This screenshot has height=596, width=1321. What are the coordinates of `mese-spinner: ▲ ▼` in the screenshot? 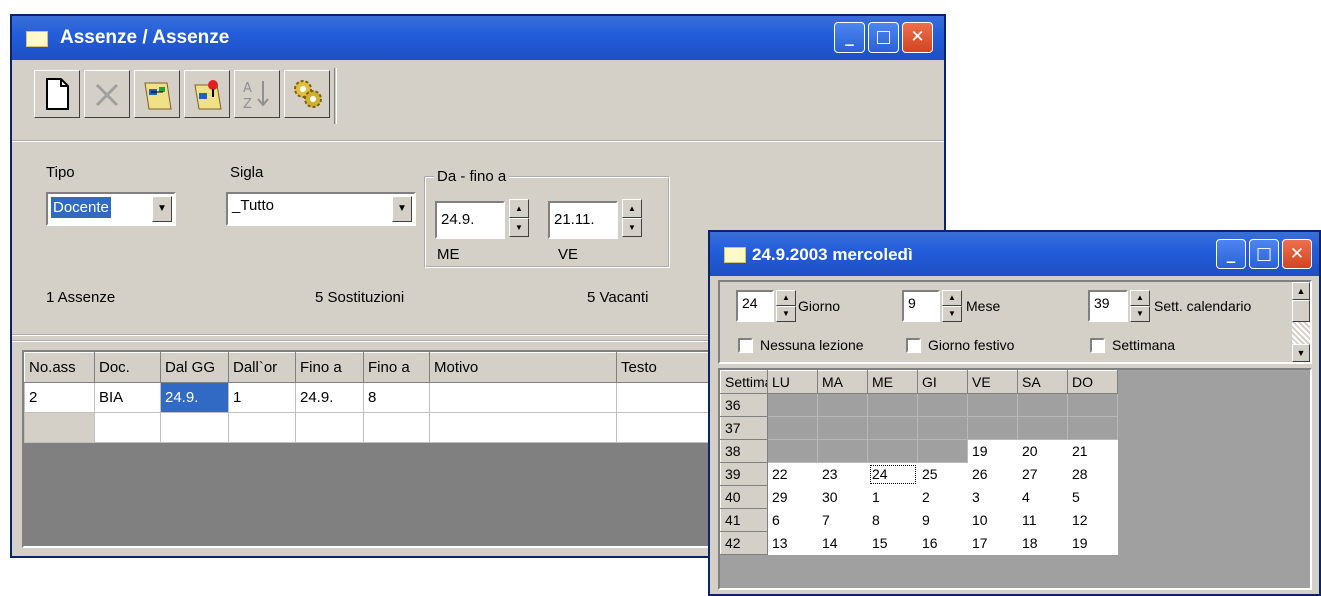 It's located at (952, 306).